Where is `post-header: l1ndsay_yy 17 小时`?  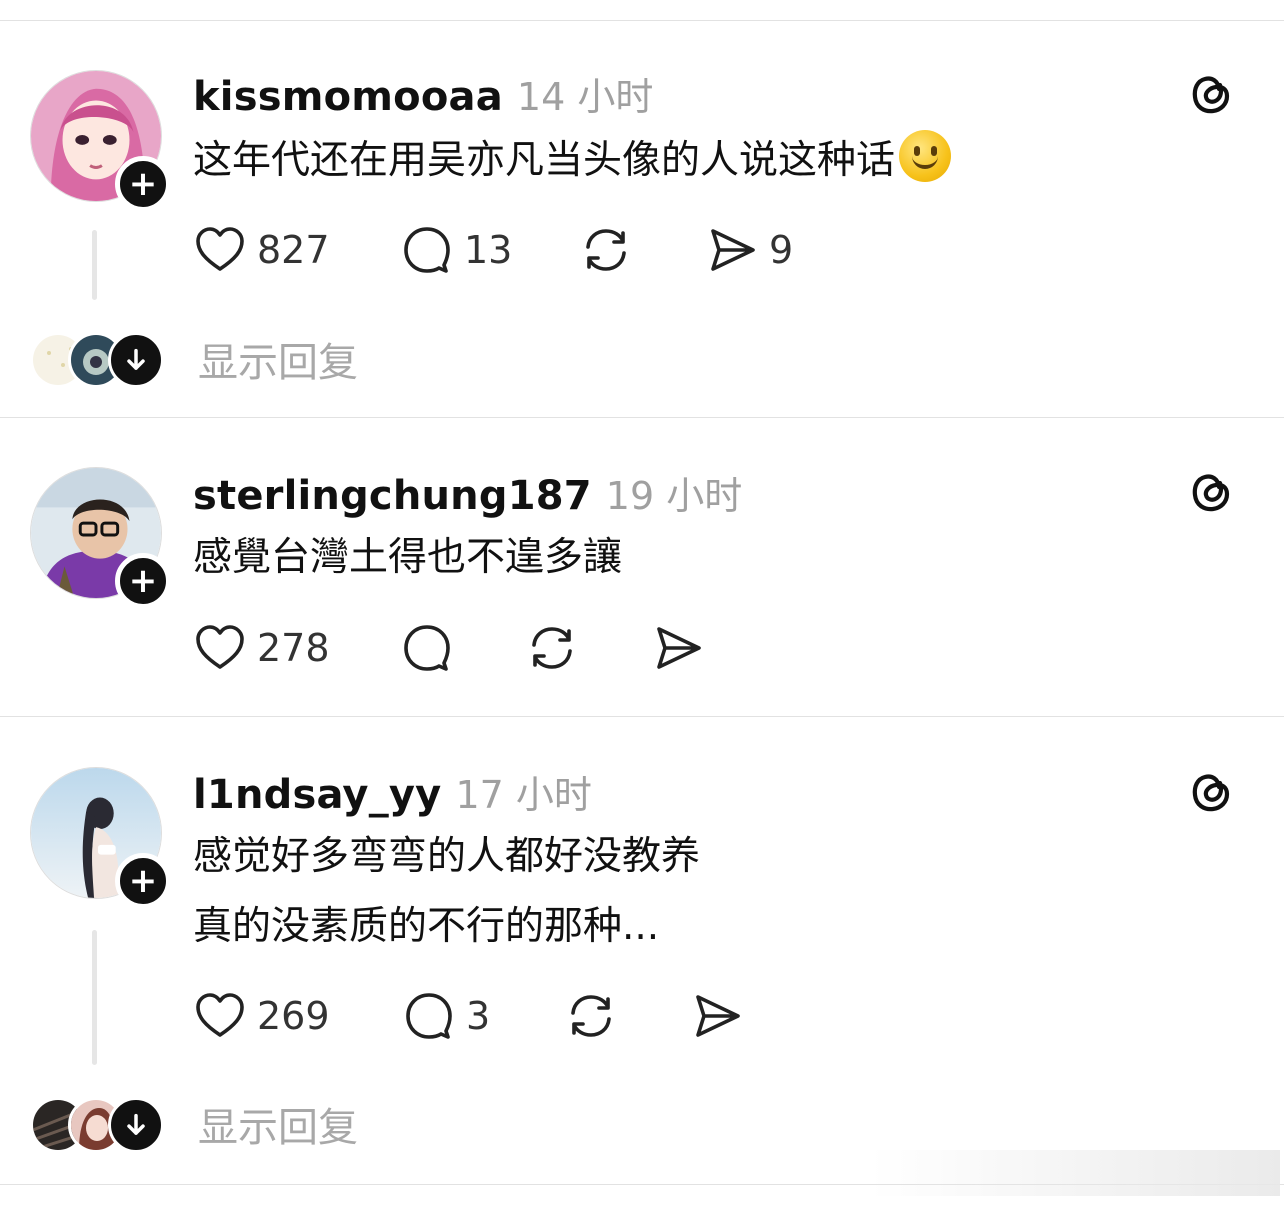 post-header: l1ndsay_yy 17 小时 is located at coordinates (392, 791).